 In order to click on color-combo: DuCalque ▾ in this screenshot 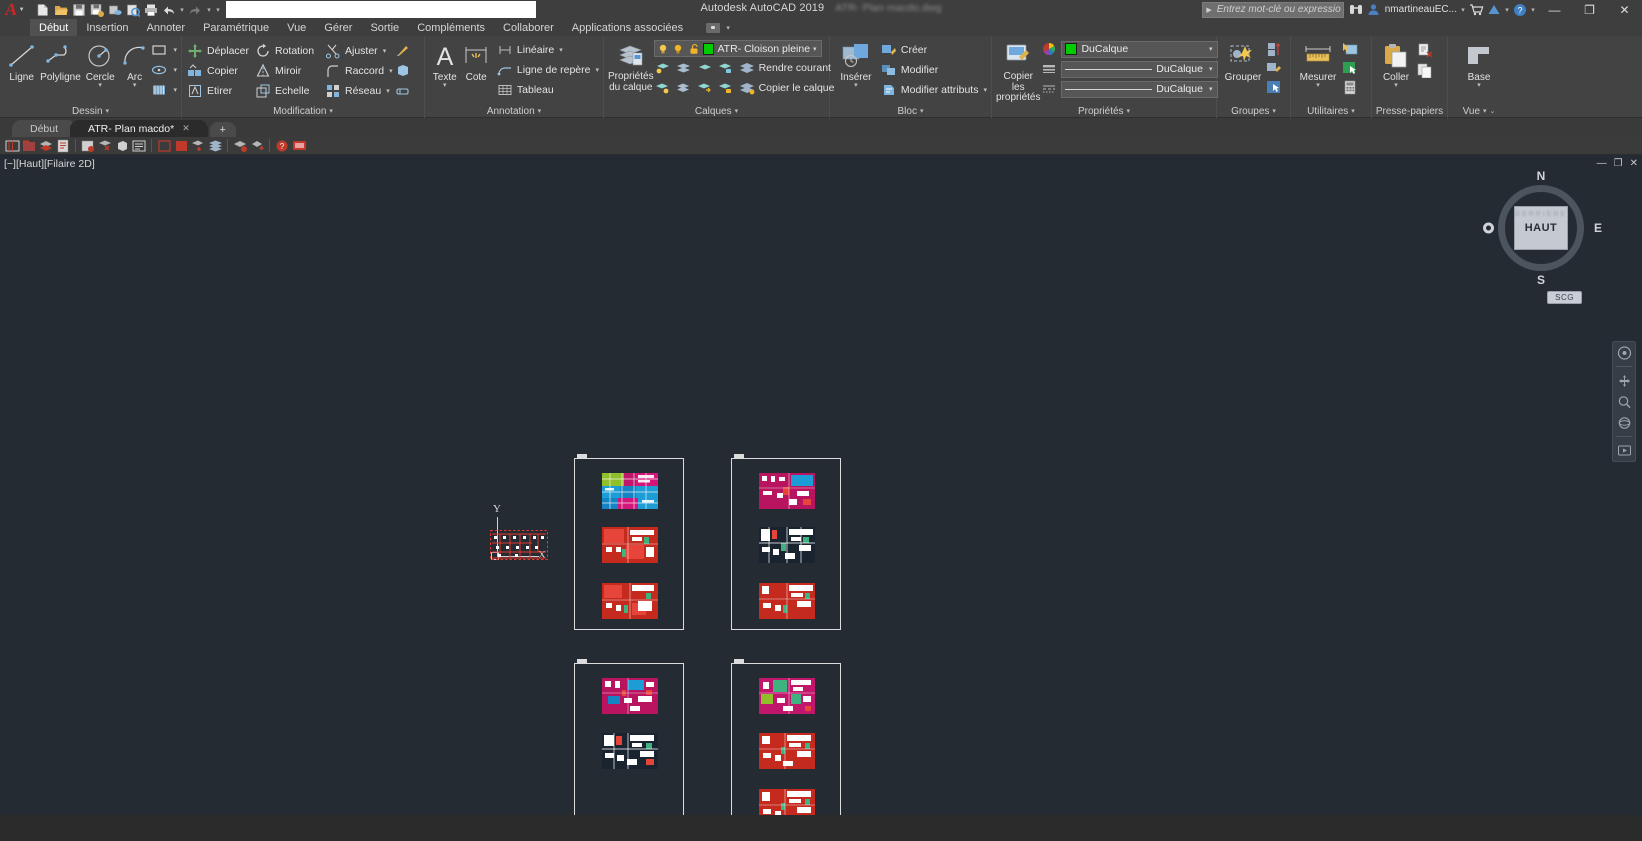, I will do `click(1140, 49)`.